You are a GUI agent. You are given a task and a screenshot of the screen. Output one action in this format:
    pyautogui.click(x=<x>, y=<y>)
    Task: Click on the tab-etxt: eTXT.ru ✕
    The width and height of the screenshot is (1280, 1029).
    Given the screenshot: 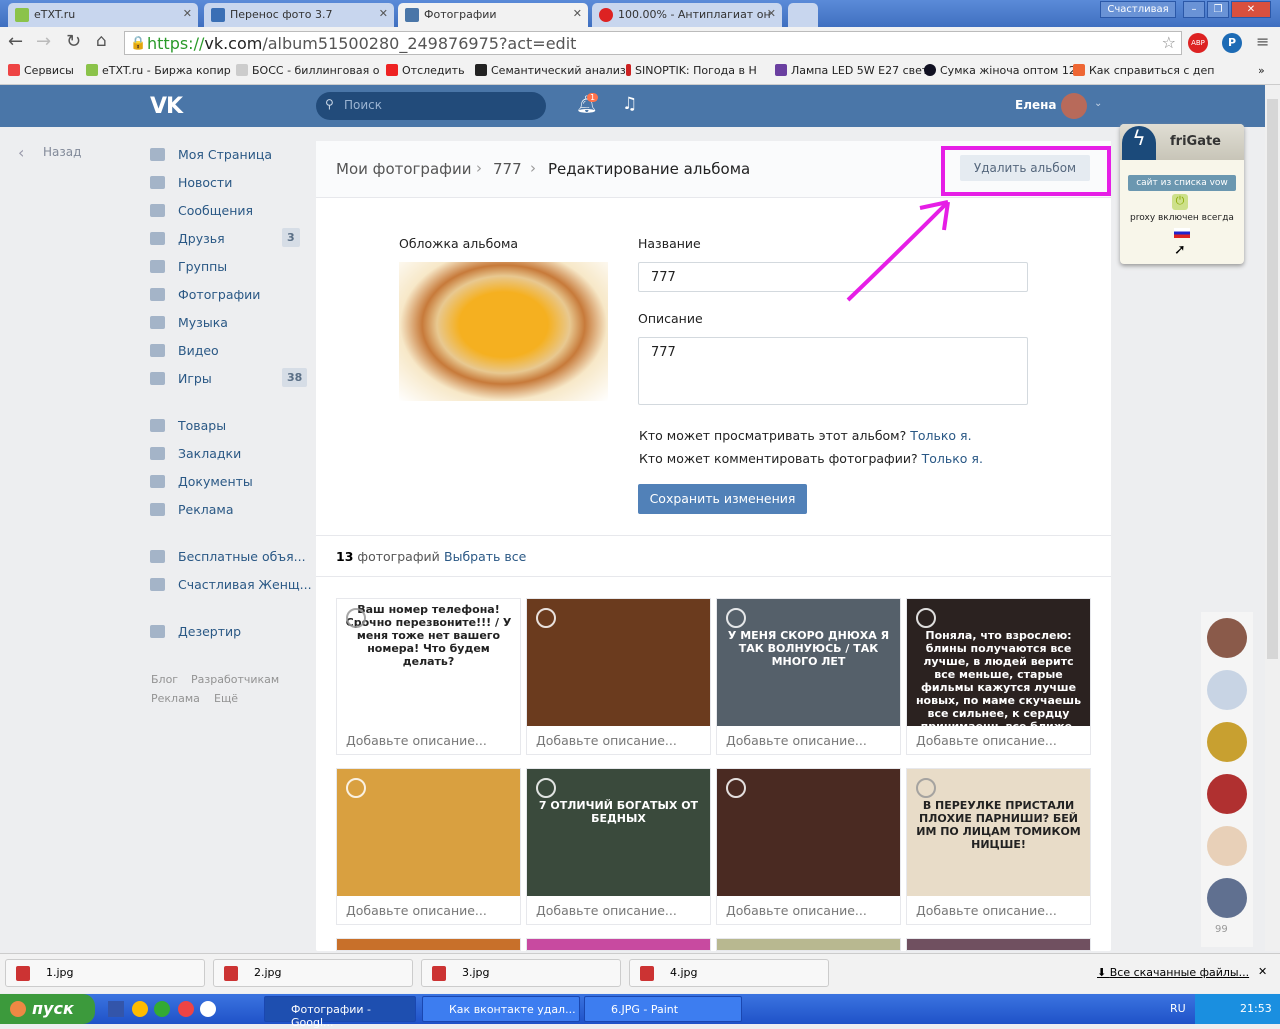 What is the action you would take?
    pyautogui.click(x=103, y=15)
    